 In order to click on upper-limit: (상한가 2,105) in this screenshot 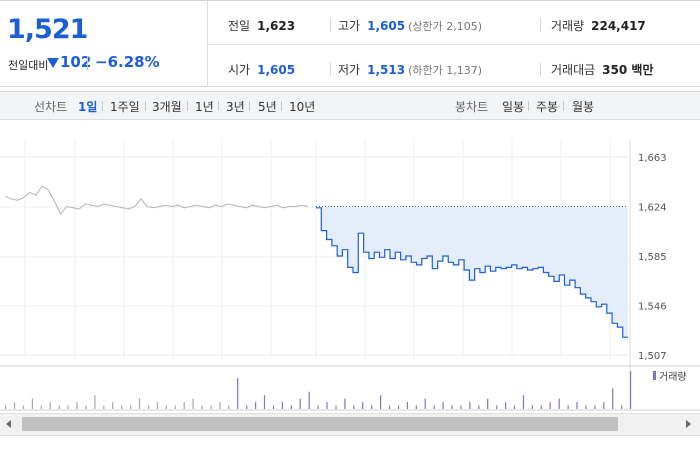, I will do `click(445, 26)`.